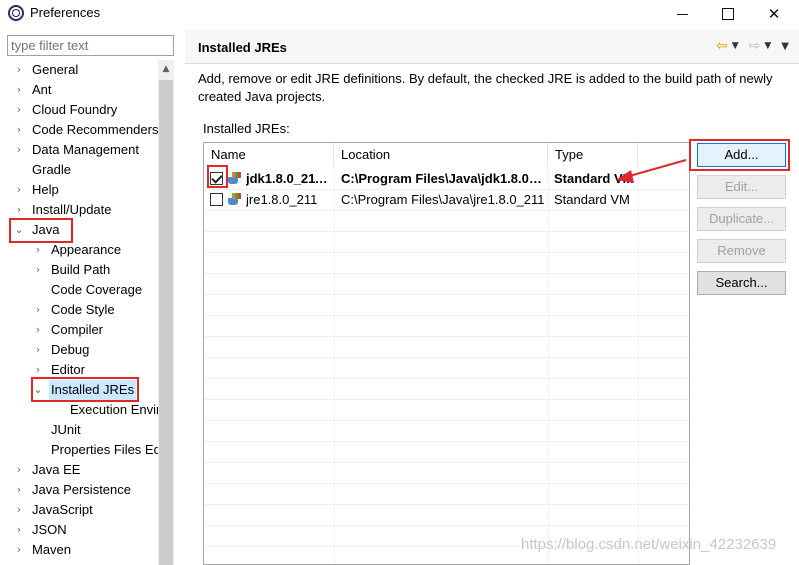 The height and width of the screenshot is (565, 799). Describe the element at coordinates (83, 309) in the screenshot. I see `tree-item-label: Code Style` at that location.